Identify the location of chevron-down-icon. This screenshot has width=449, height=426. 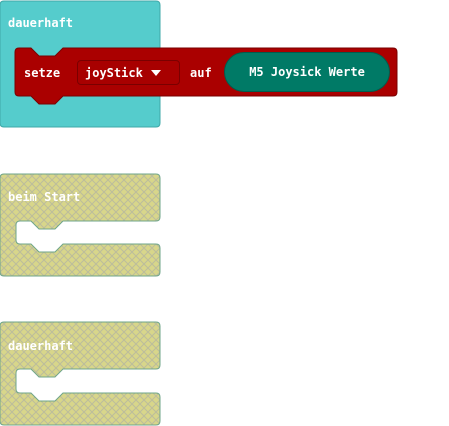
(155, 72).